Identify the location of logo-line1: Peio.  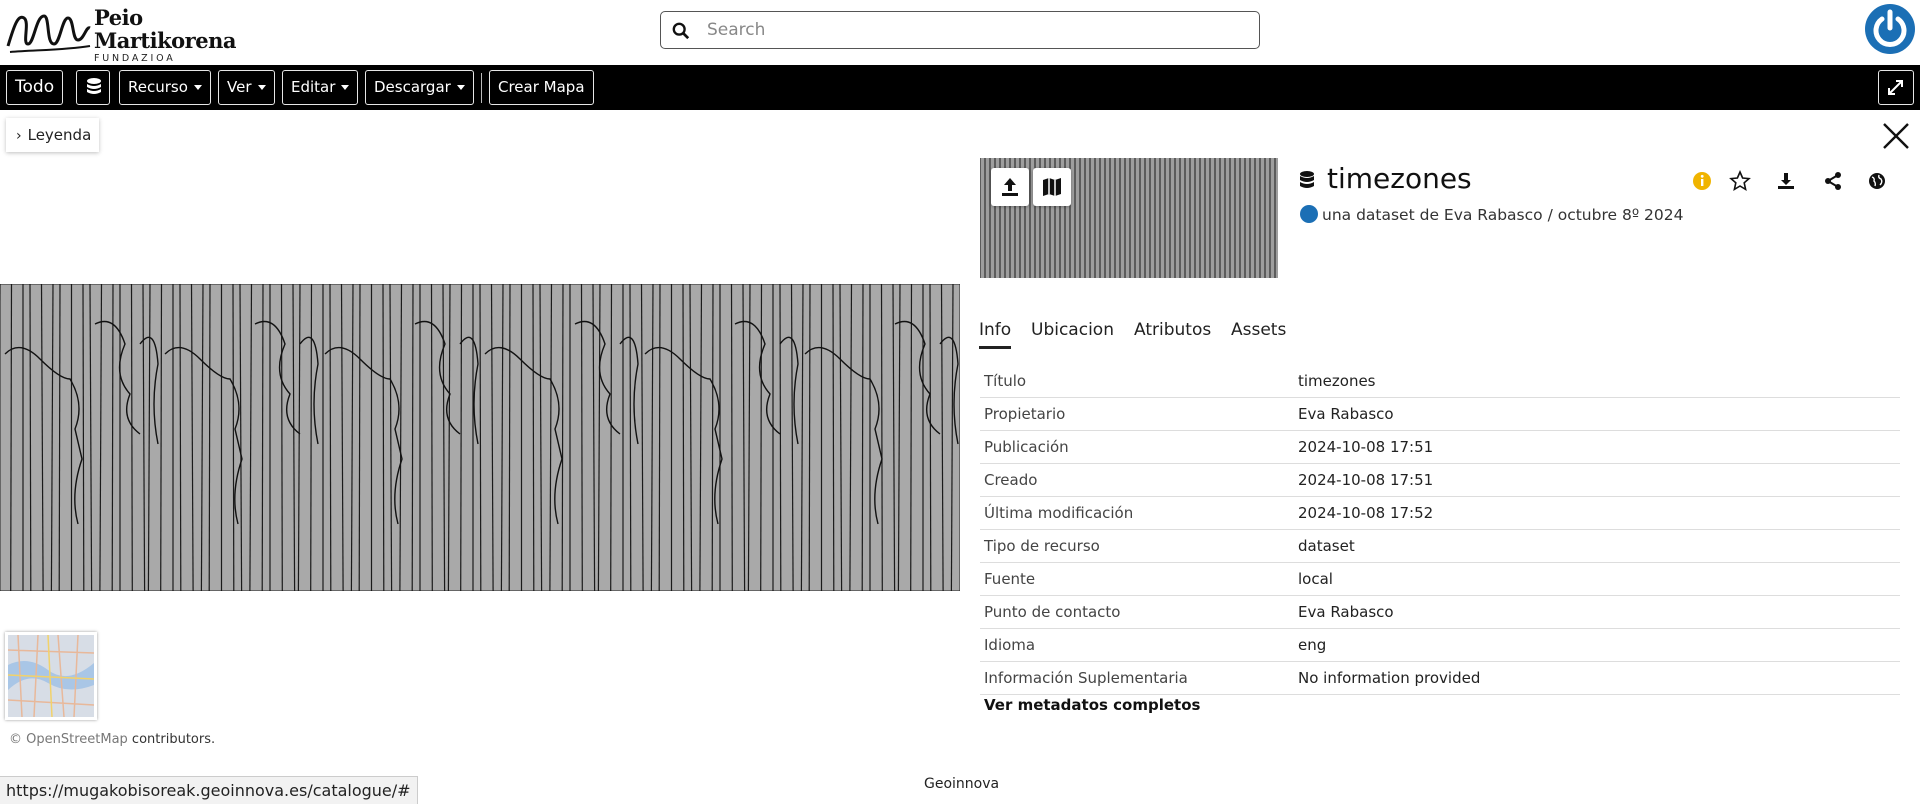
(118, 17).